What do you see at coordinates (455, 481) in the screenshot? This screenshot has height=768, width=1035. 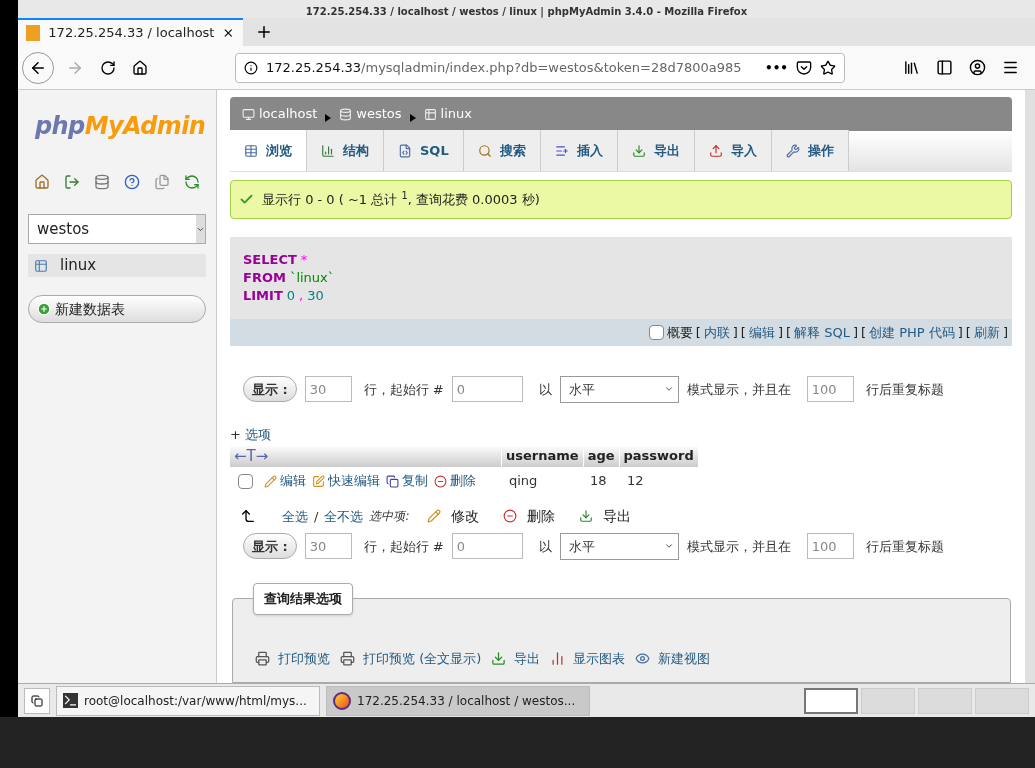 I see `row-action-link: 删除` at bounding box center [455, 481].